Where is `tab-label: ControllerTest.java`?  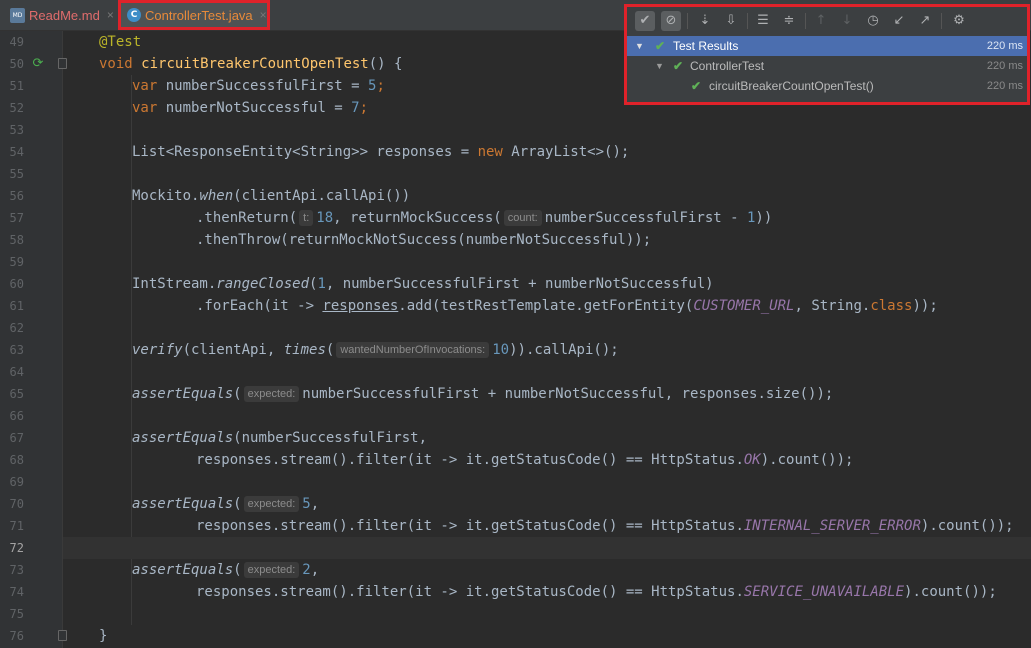 tab-label: ControllerTest.java is located at coordinates (199, 15).